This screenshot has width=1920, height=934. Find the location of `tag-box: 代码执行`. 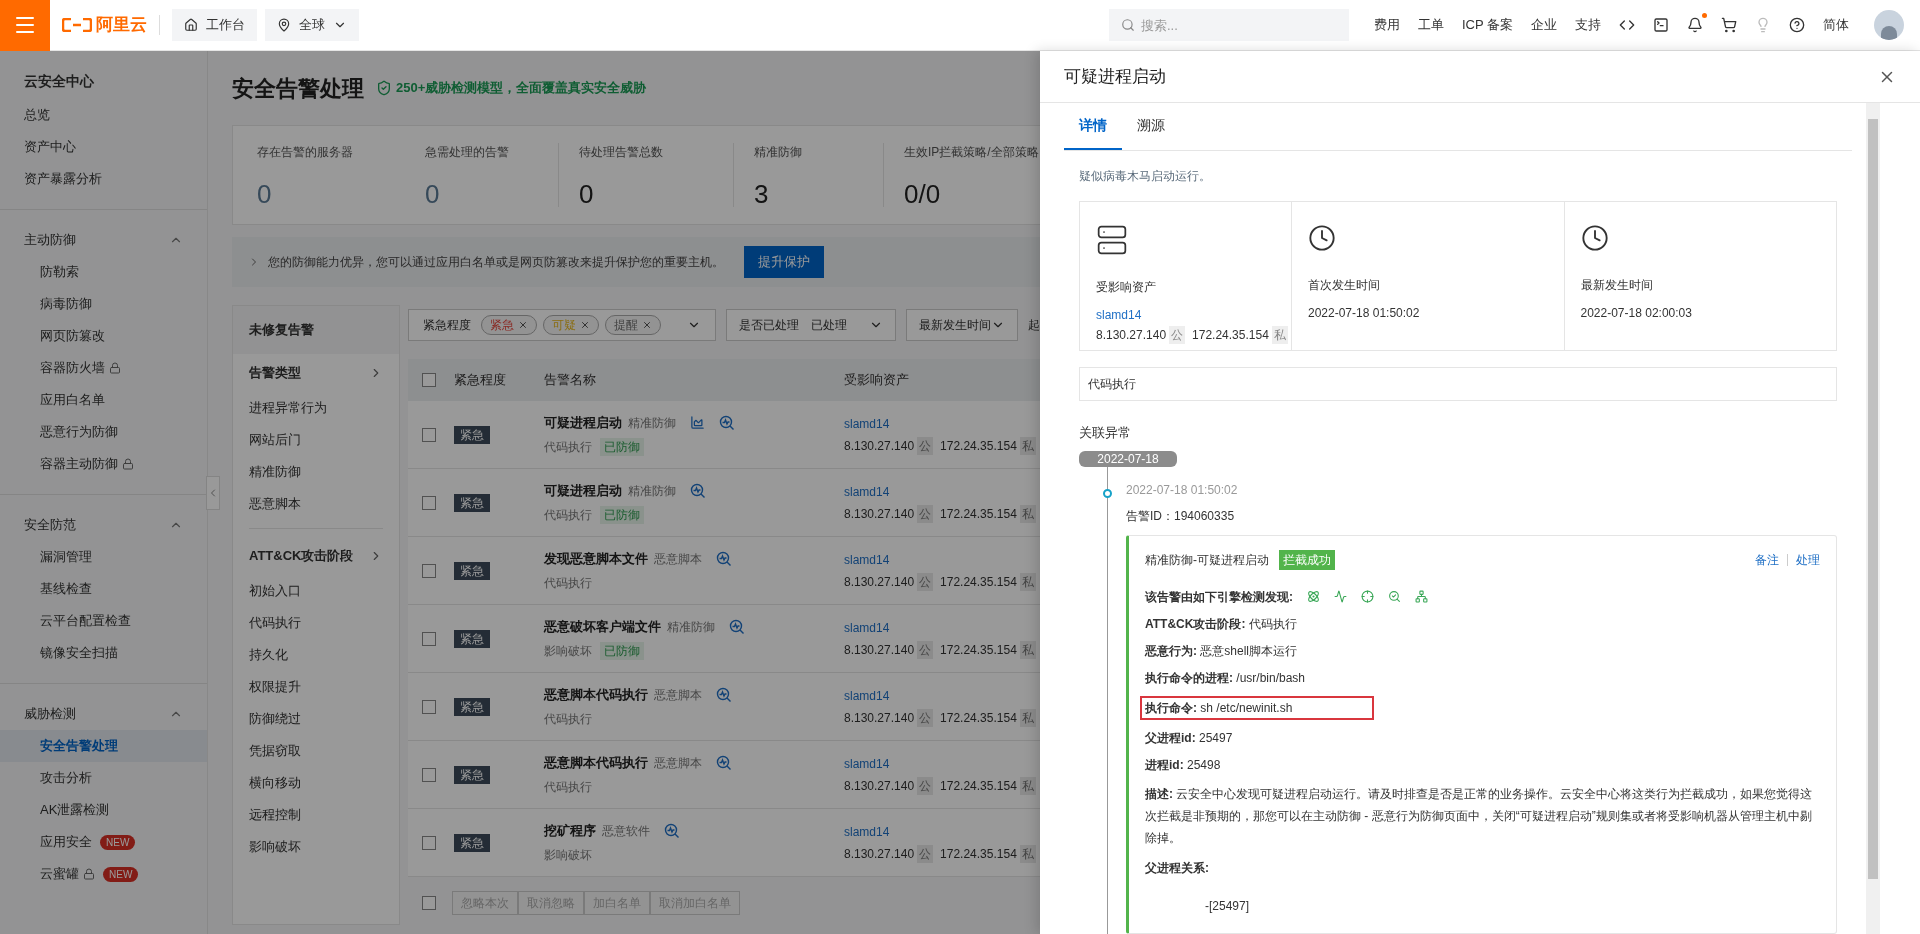

tag-box: 代码执行 is located at coordinates (1458, 384).